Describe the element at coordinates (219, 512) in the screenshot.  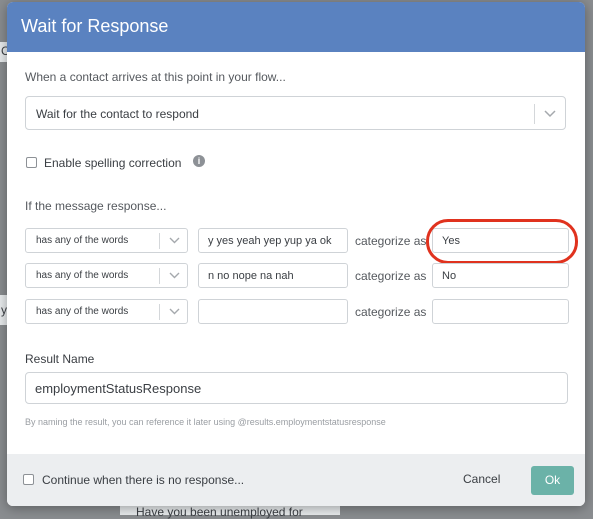
I see `background-node-text: Have you been unemployed for` at that location.